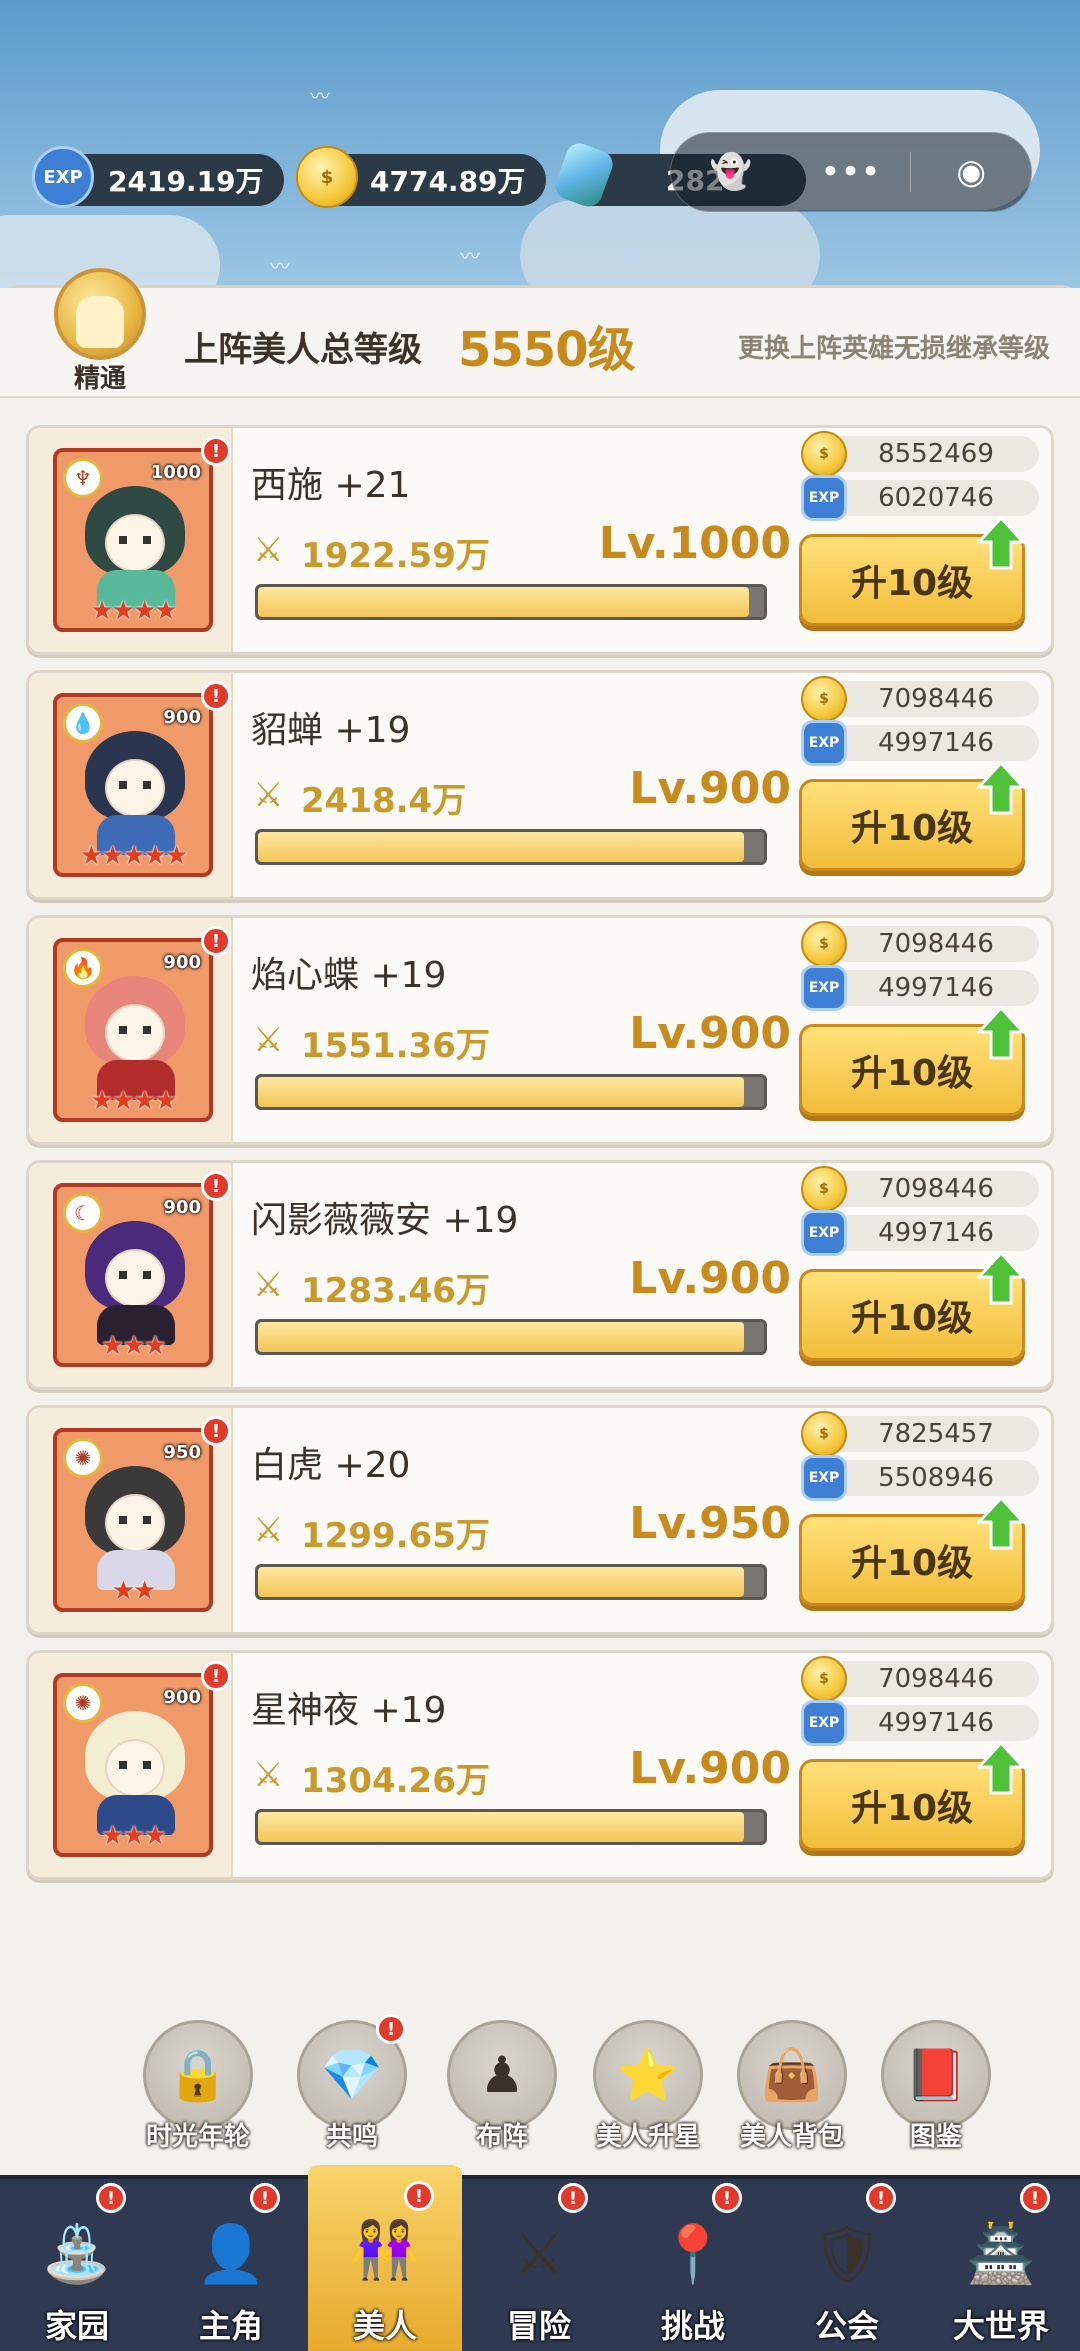  I want to click on hero-power: 1922.59万, so click(395, 556).